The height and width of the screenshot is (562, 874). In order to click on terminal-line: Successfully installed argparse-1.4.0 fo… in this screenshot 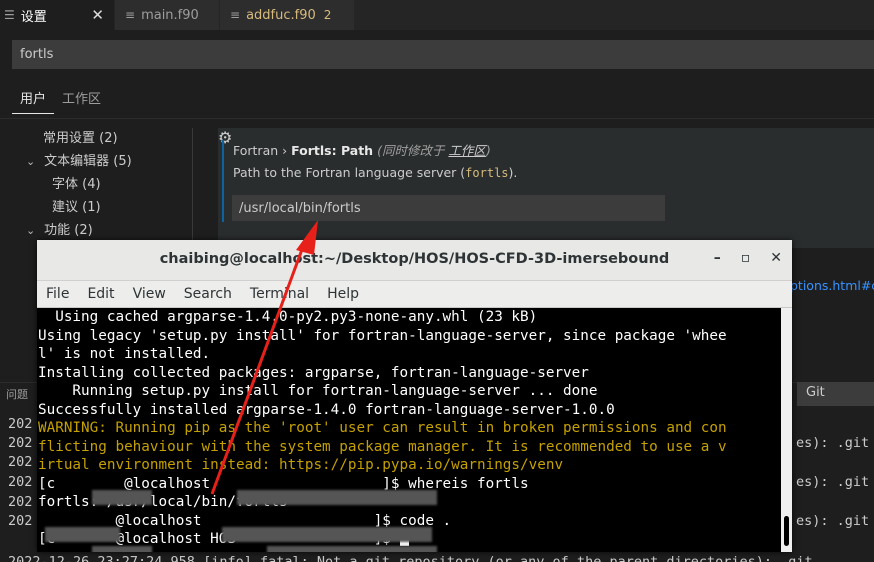, I will do `click(326, 409)`.